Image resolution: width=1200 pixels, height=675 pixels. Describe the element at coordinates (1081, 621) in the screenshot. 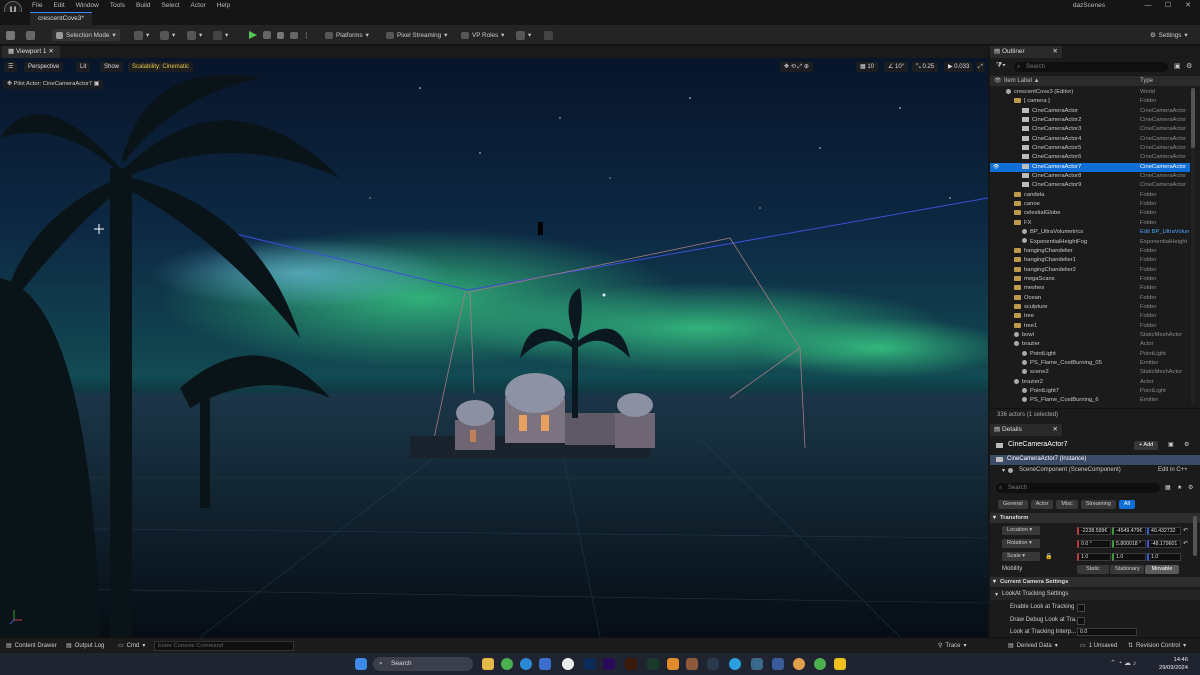

I see `draw-debug-lookat-checkbox` at that location.